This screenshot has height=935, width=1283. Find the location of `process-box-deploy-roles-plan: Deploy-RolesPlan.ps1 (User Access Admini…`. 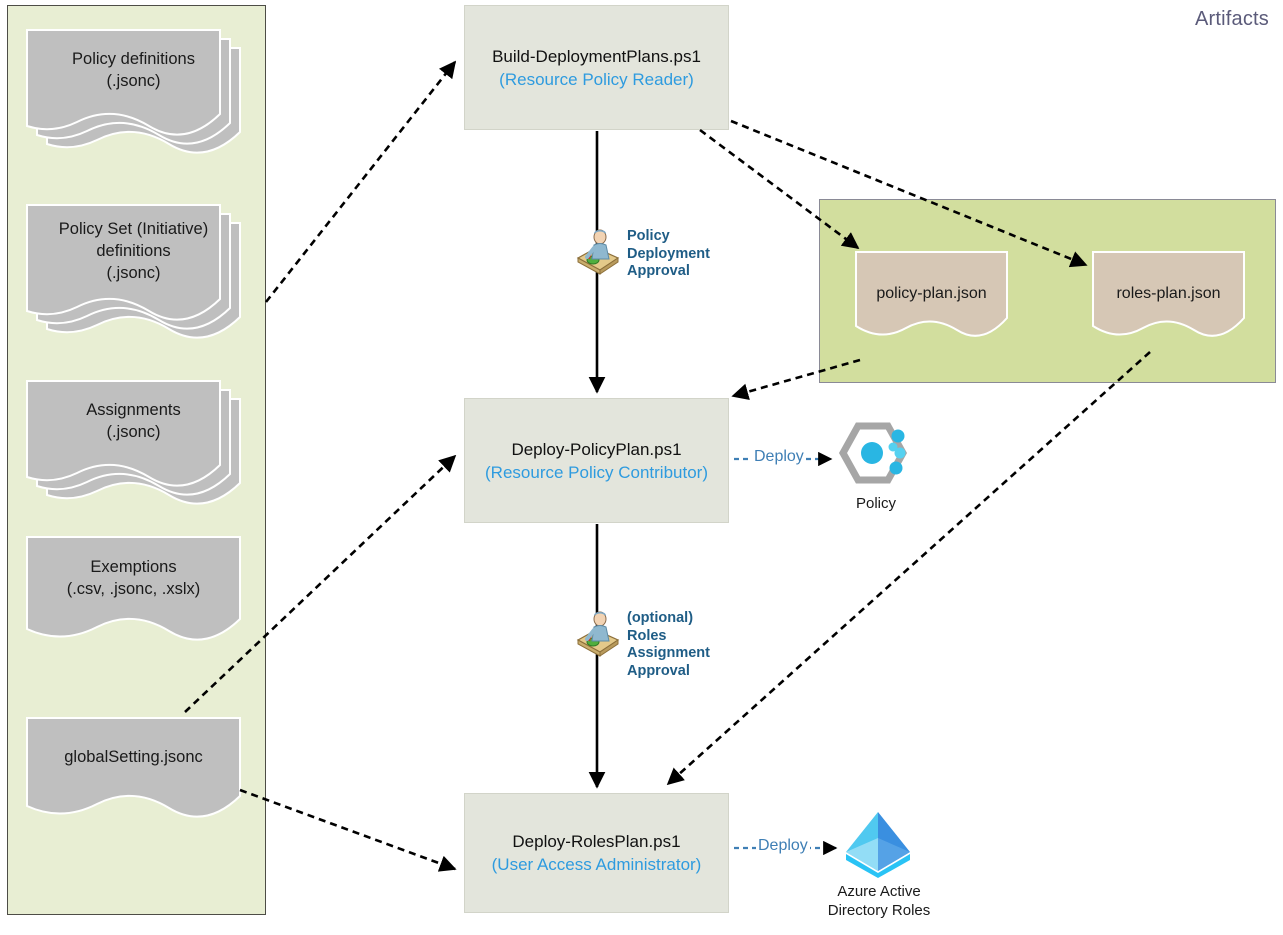

process-box-deploy-roles-plan: Deploy-RolesPlan.ps1 (User Access Admini… is located at coordinates (596, 853).